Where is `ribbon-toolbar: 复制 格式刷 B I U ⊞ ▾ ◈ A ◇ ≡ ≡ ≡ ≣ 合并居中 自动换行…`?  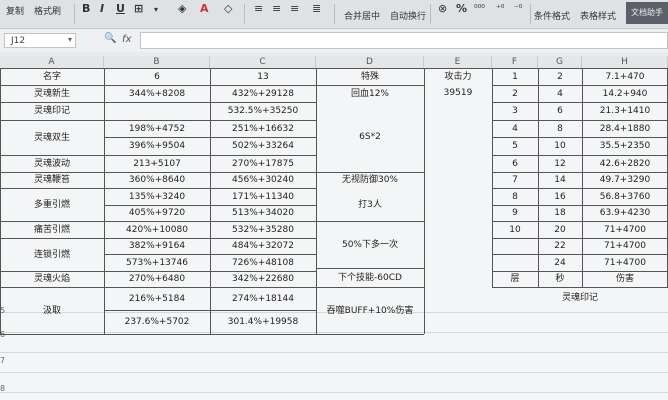
ribbon-toolbar: 复制 格式刷 B I U ⊞ ▾ ◈ A ◇ ≡ ≡ ≡ ≣ 合并居中 自动换行… is located at coordinates (334, 14).